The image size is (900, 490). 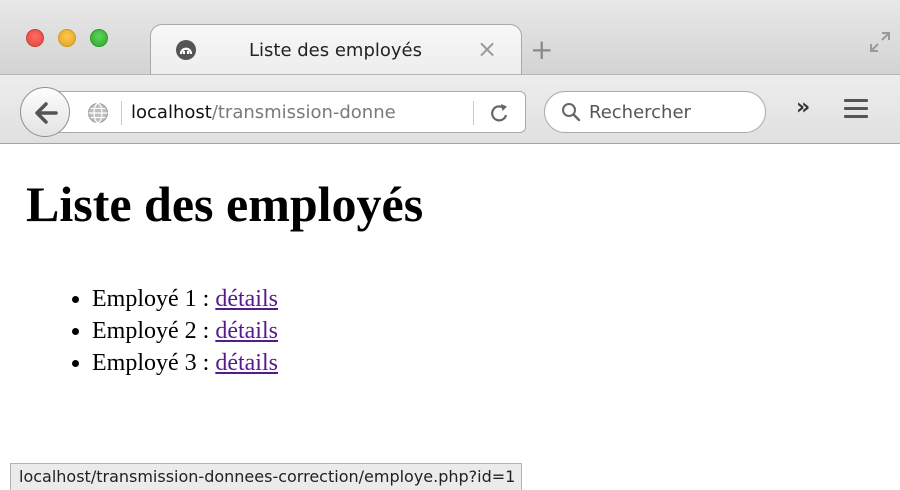 I want to click on tab-favicon-icon, so click(x=186, y=50).